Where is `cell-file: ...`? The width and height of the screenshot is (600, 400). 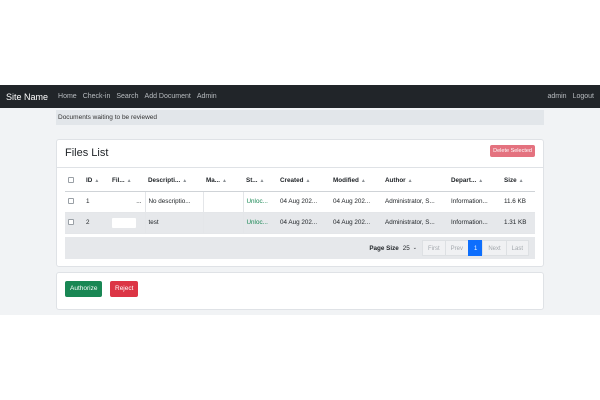 cell-file: ... is located at coordinates (127, 202).